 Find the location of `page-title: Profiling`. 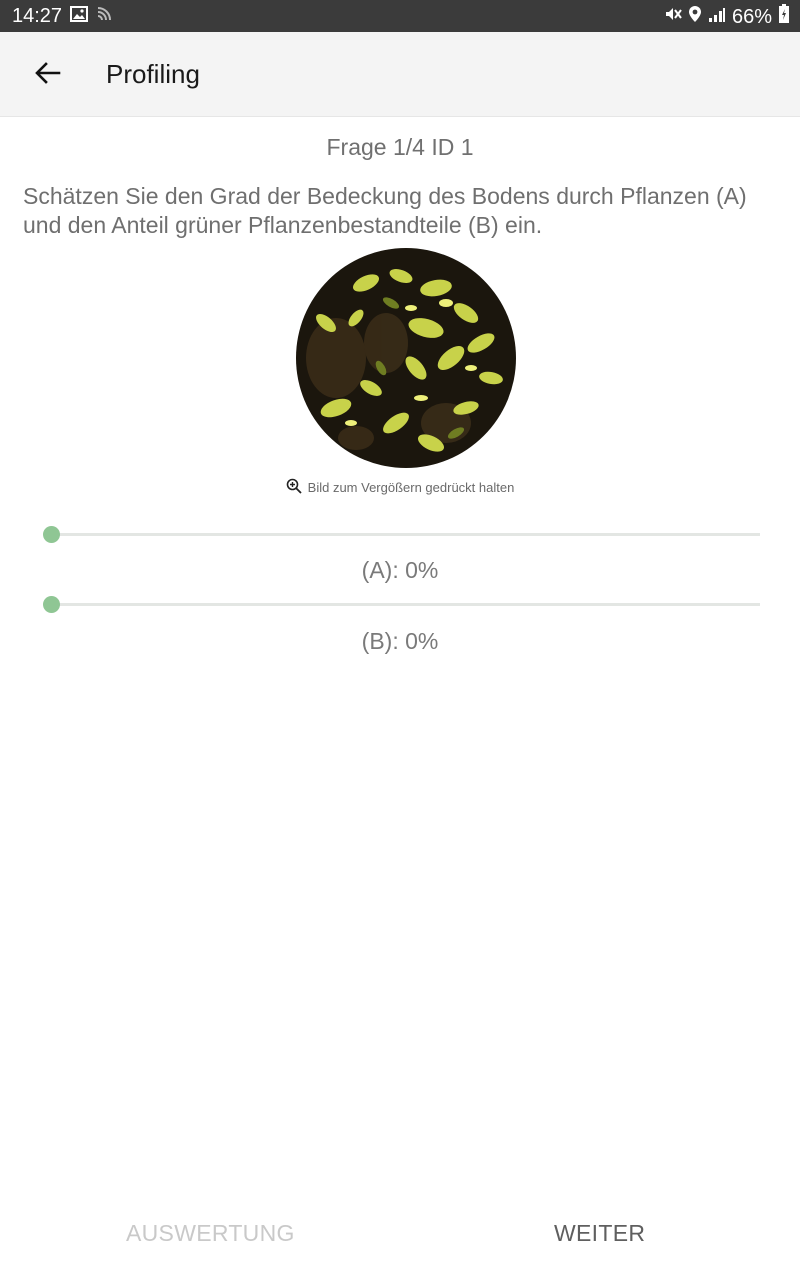

page-title: Profiling is located at coordinates (153, 74).